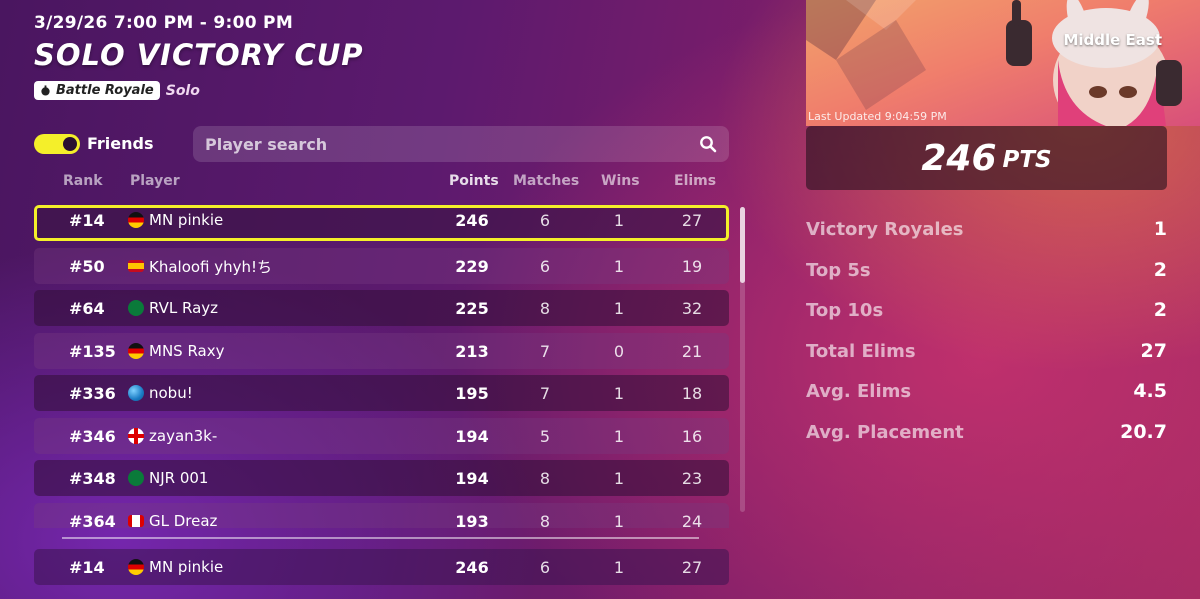 The width and height of the screenshot is (1200, 599). I want to click on leaderboard-row: #346 zayan3k- 194 5 1 16, so click(381, 436).